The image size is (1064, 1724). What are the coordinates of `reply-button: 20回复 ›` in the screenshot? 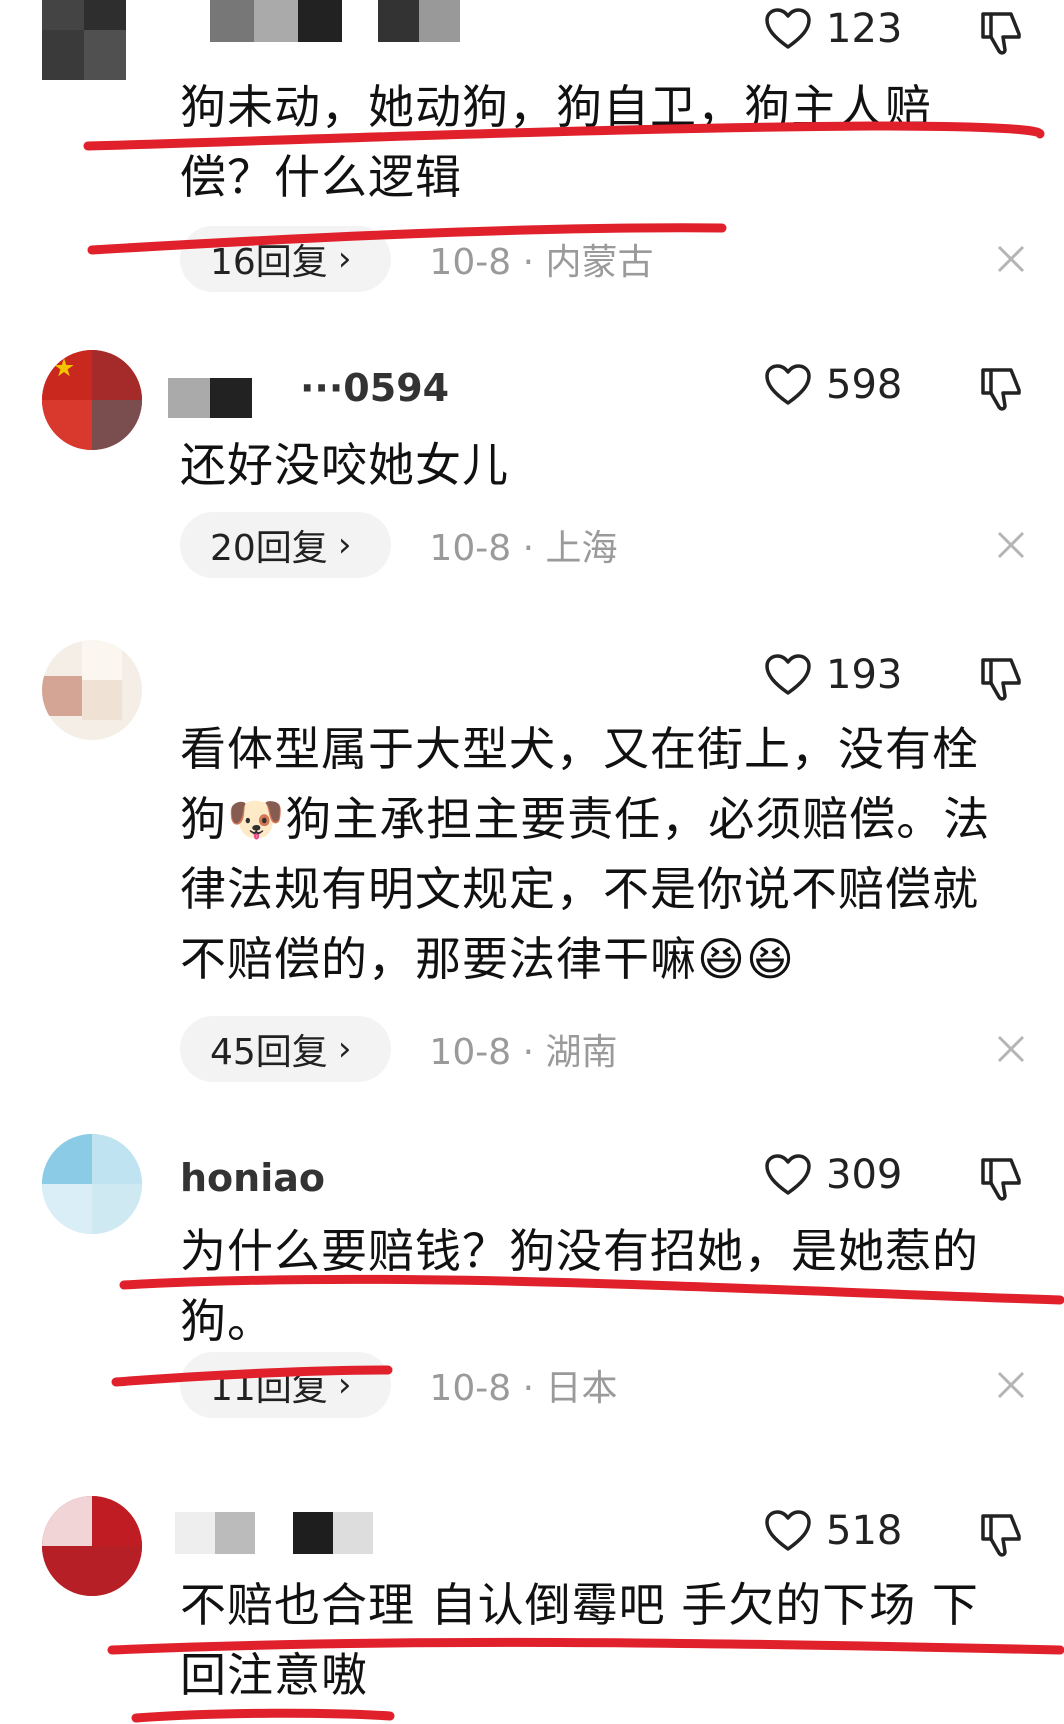 It's located at (286, 545).